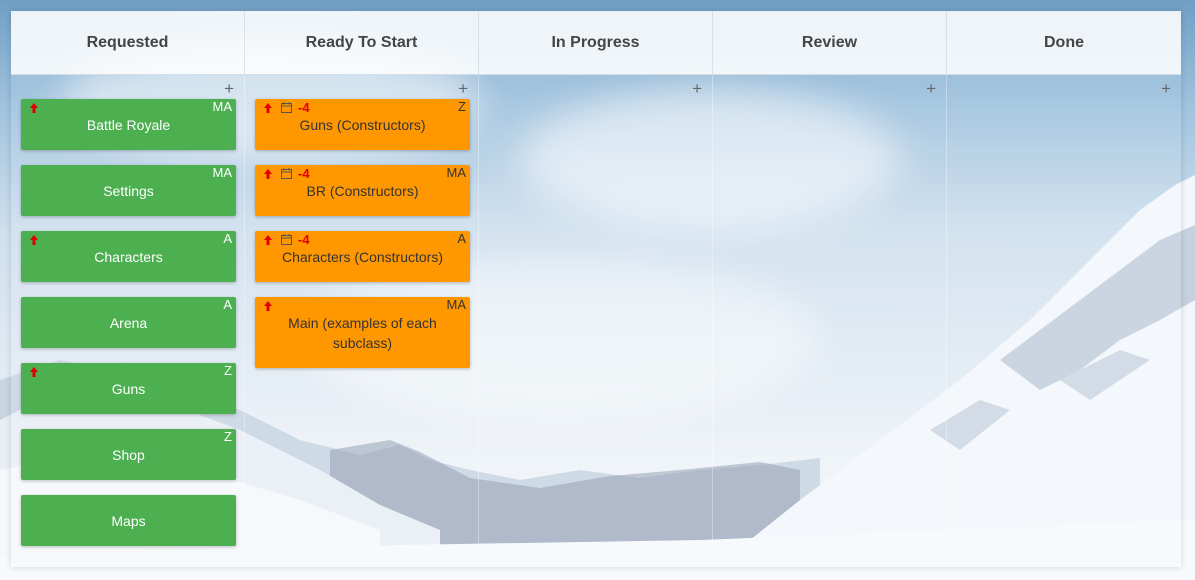  I want to click on task-card: A Characters, so click(128, 256).